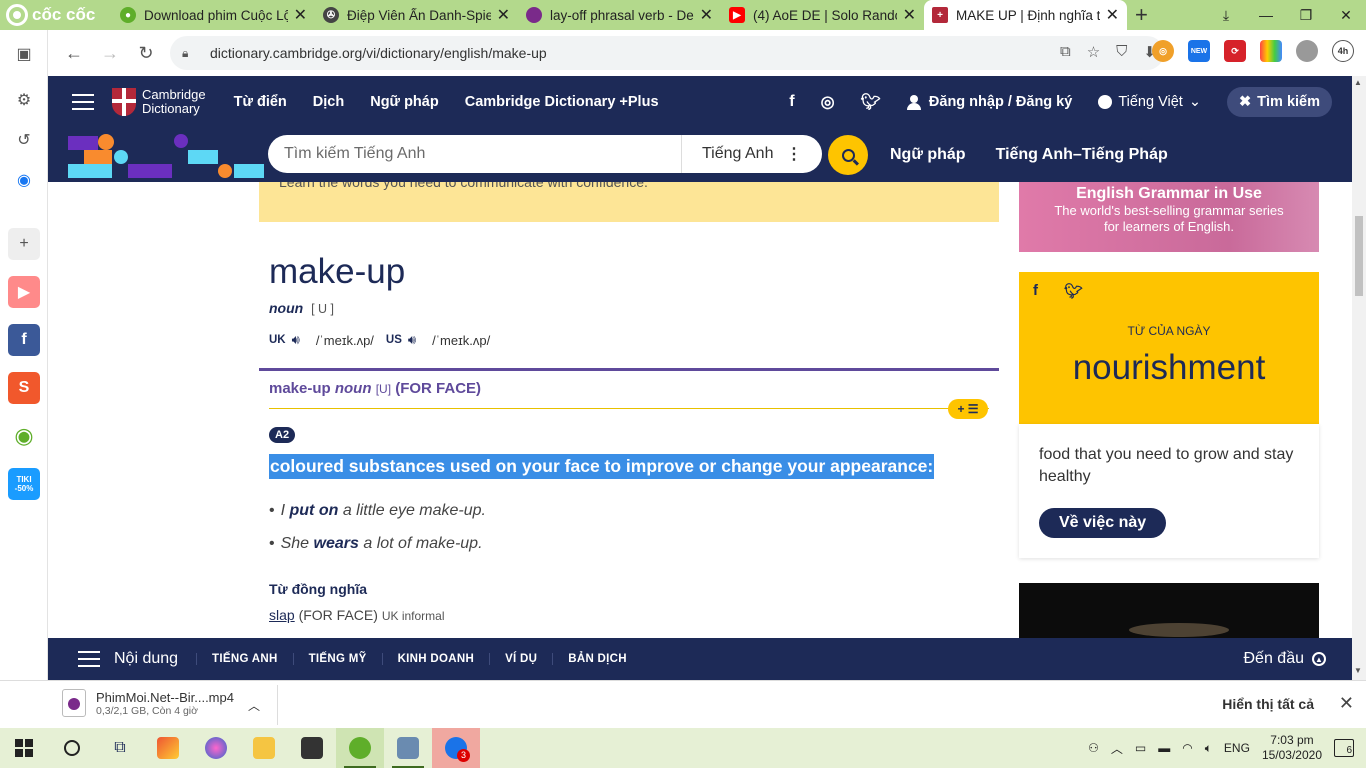 This screenshot has width=1366, height=768. What do you see at coordinates (1208, 748) in the screenshot?
I see `volume-icon: 🔈︎` at bounding box center [1208, 748].